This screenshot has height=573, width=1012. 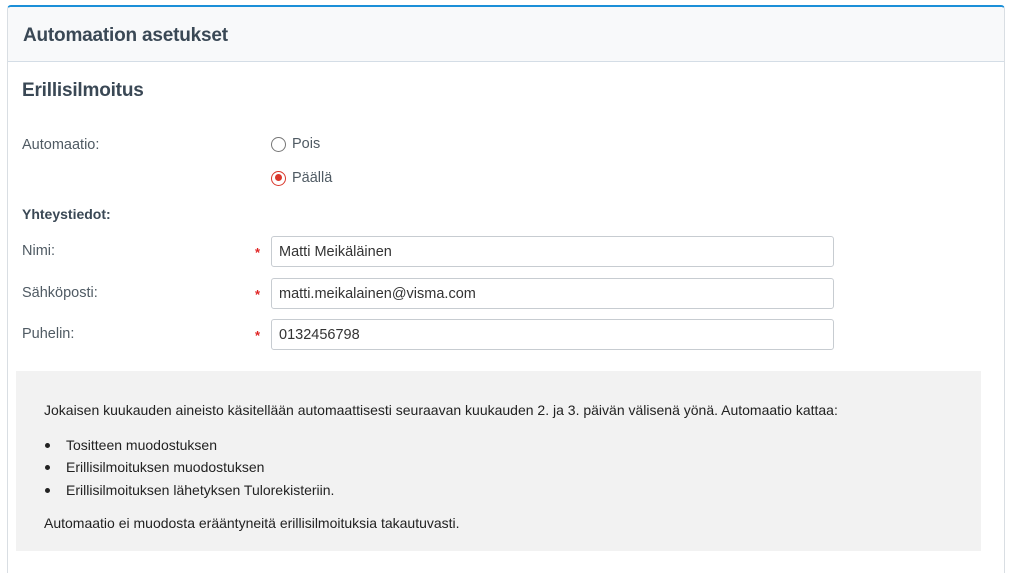 I want to click on phone-field, so click(x=552, y=334).